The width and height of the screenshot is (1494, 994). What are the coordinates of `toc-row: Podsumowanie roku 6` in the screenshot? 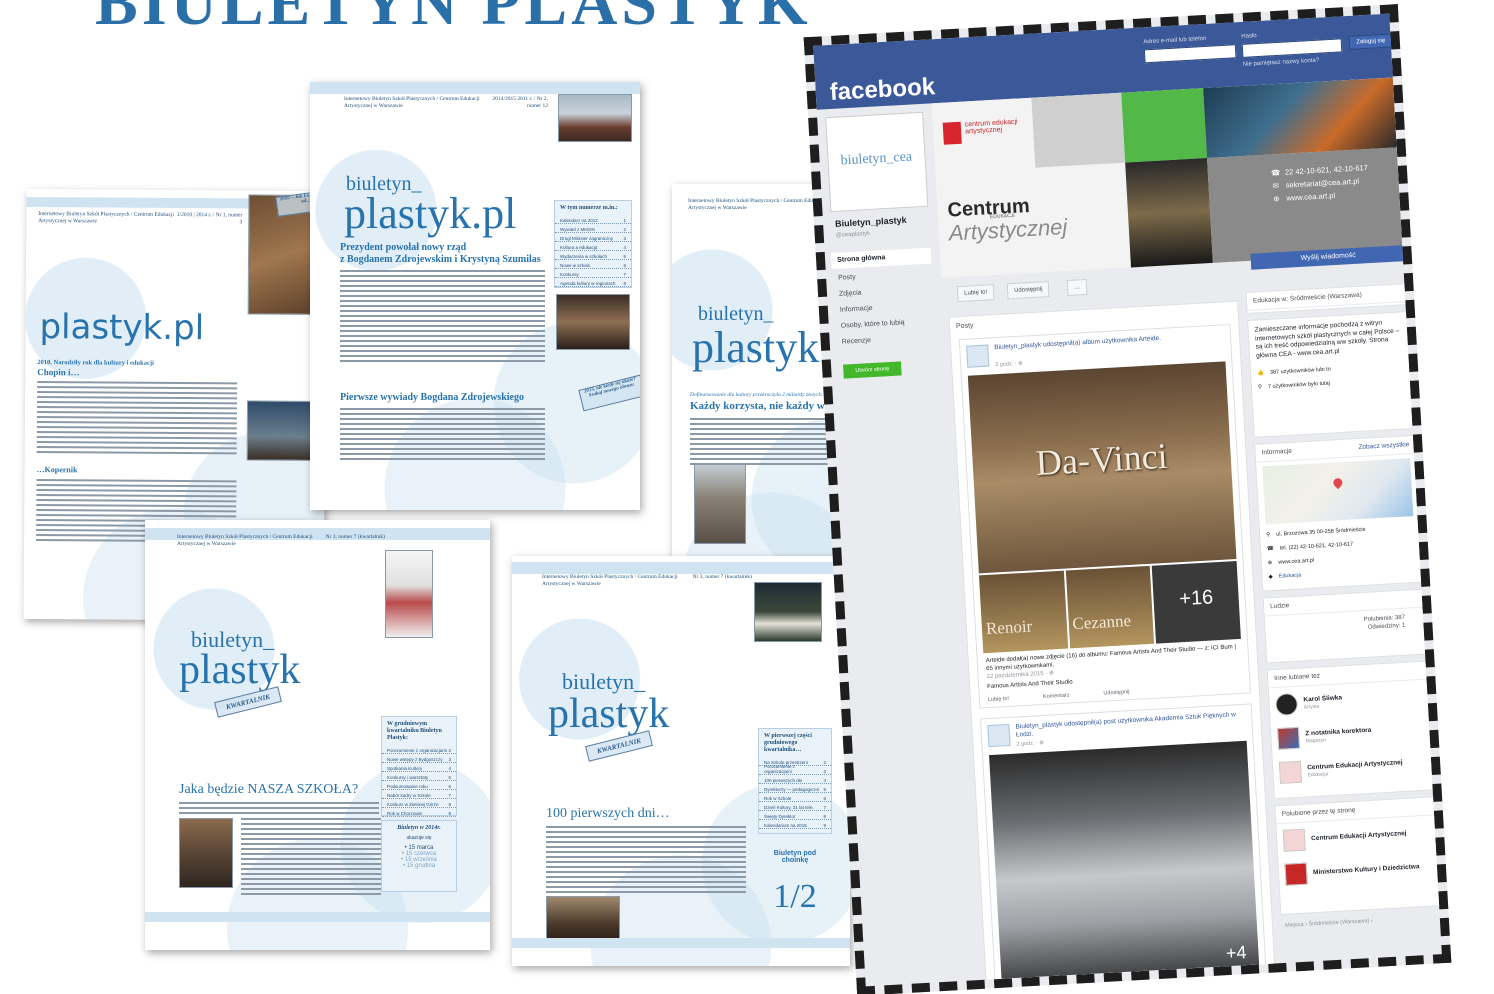 It's located at (419, 785).